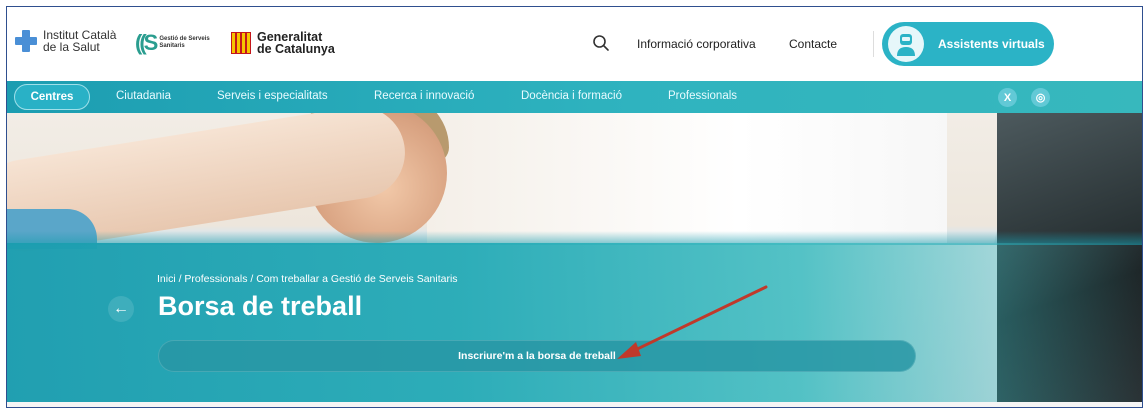  I want to click on nav-item-docencia: Docència i formació, so click(571, 96).